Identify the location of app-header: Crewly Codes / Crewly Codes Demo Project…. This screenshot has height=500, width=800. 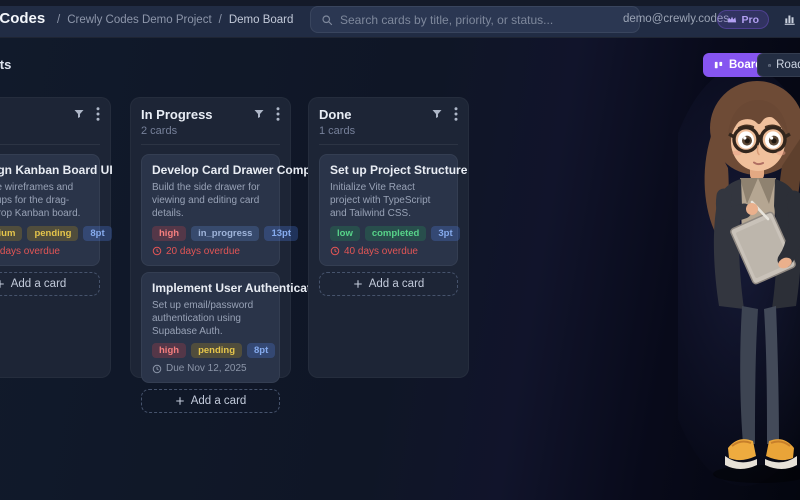
(400, 19).